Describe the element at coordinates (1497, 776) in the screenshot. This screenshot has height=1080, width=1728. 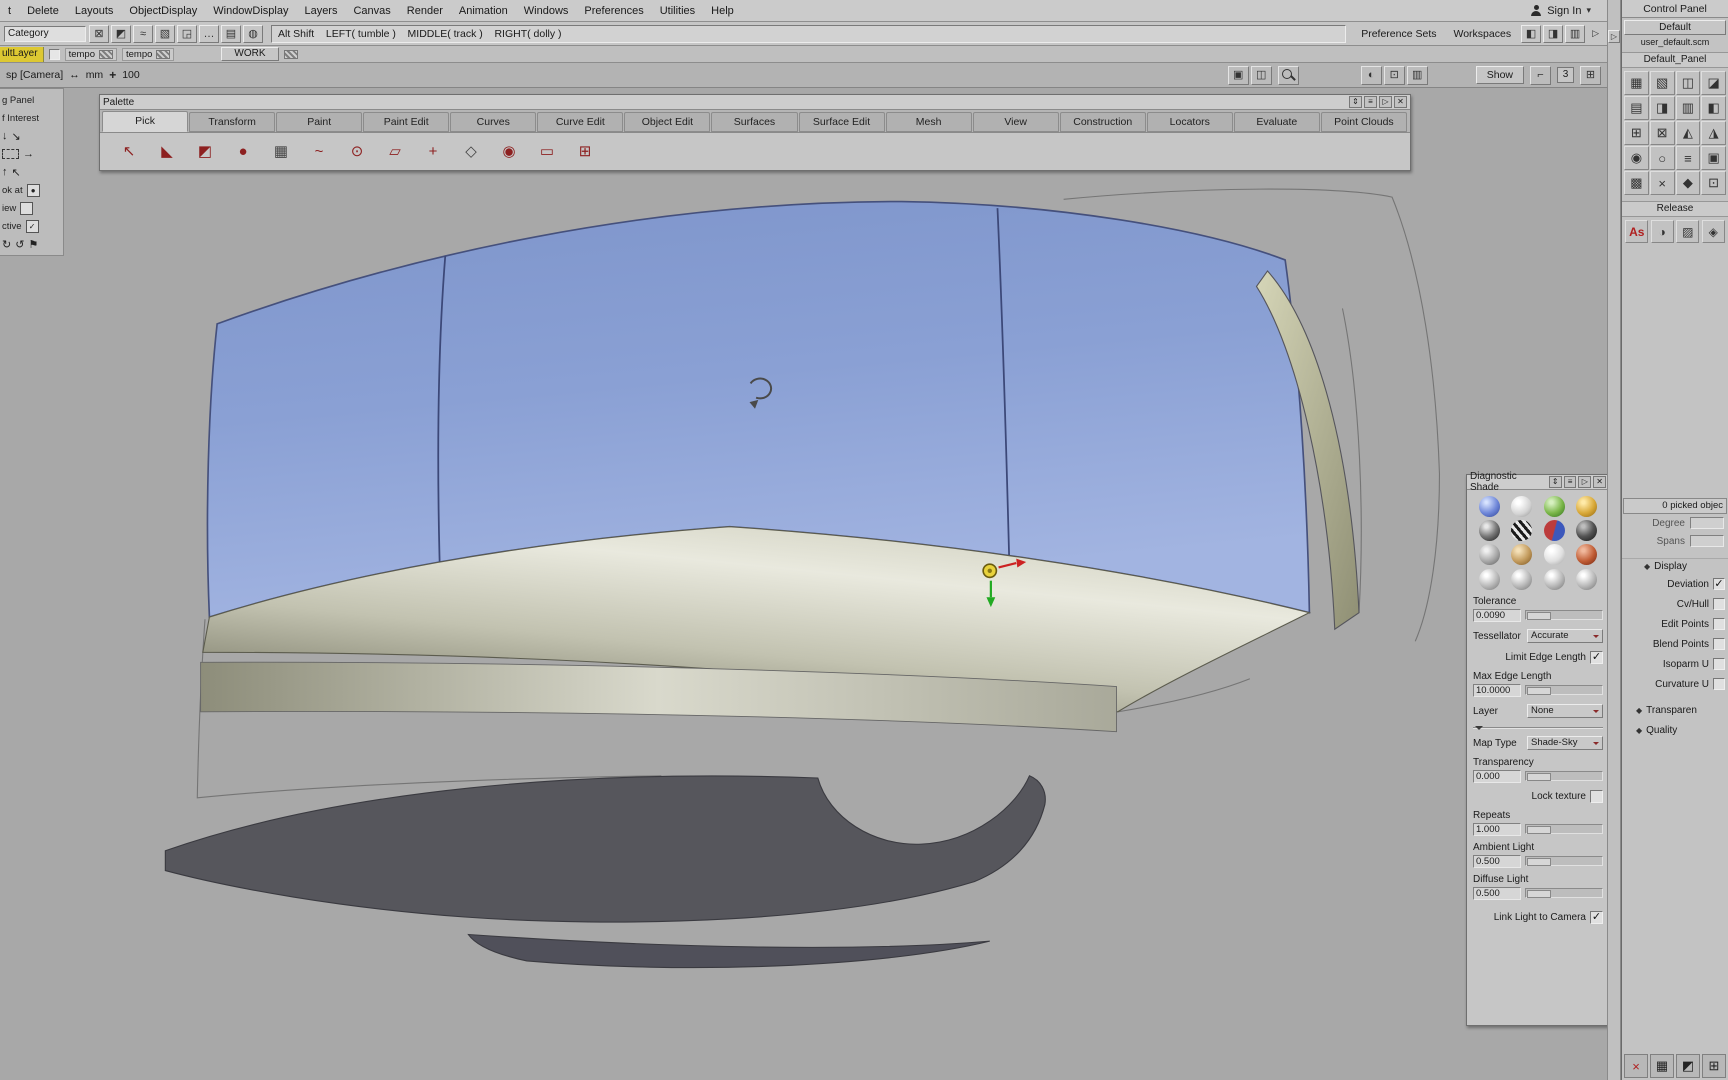
I see `transparency-field: 0.000` at that location.